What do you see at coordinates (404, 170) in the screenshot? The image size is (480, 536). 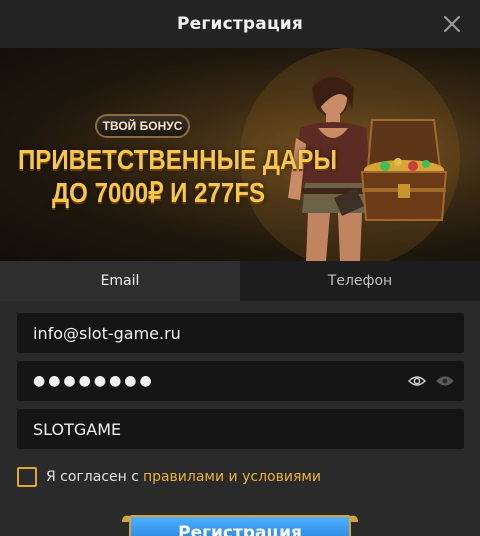 I see `treasure-chest` at bounding box center [404, 170].